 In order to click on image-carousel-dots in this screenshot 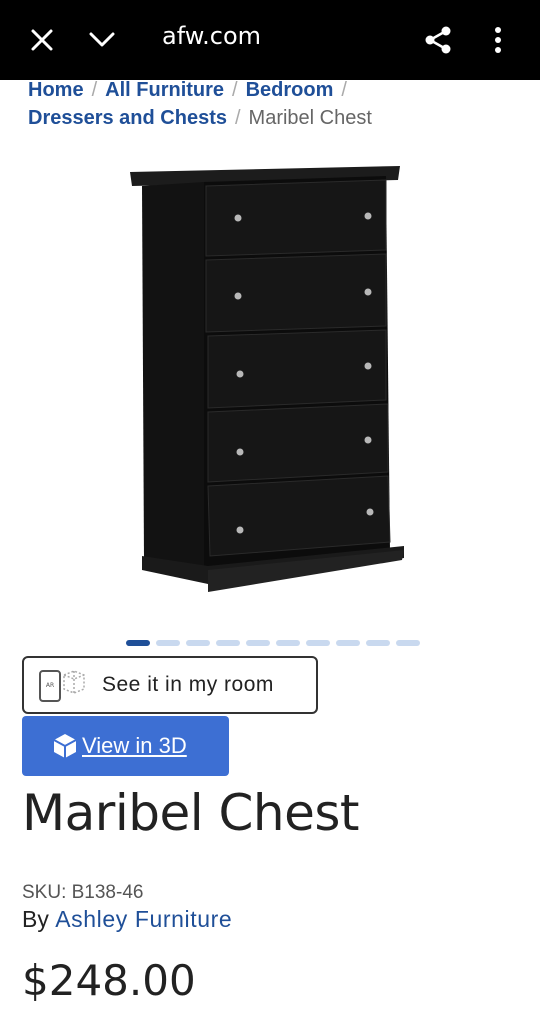, I will do `click(273, 643)`.